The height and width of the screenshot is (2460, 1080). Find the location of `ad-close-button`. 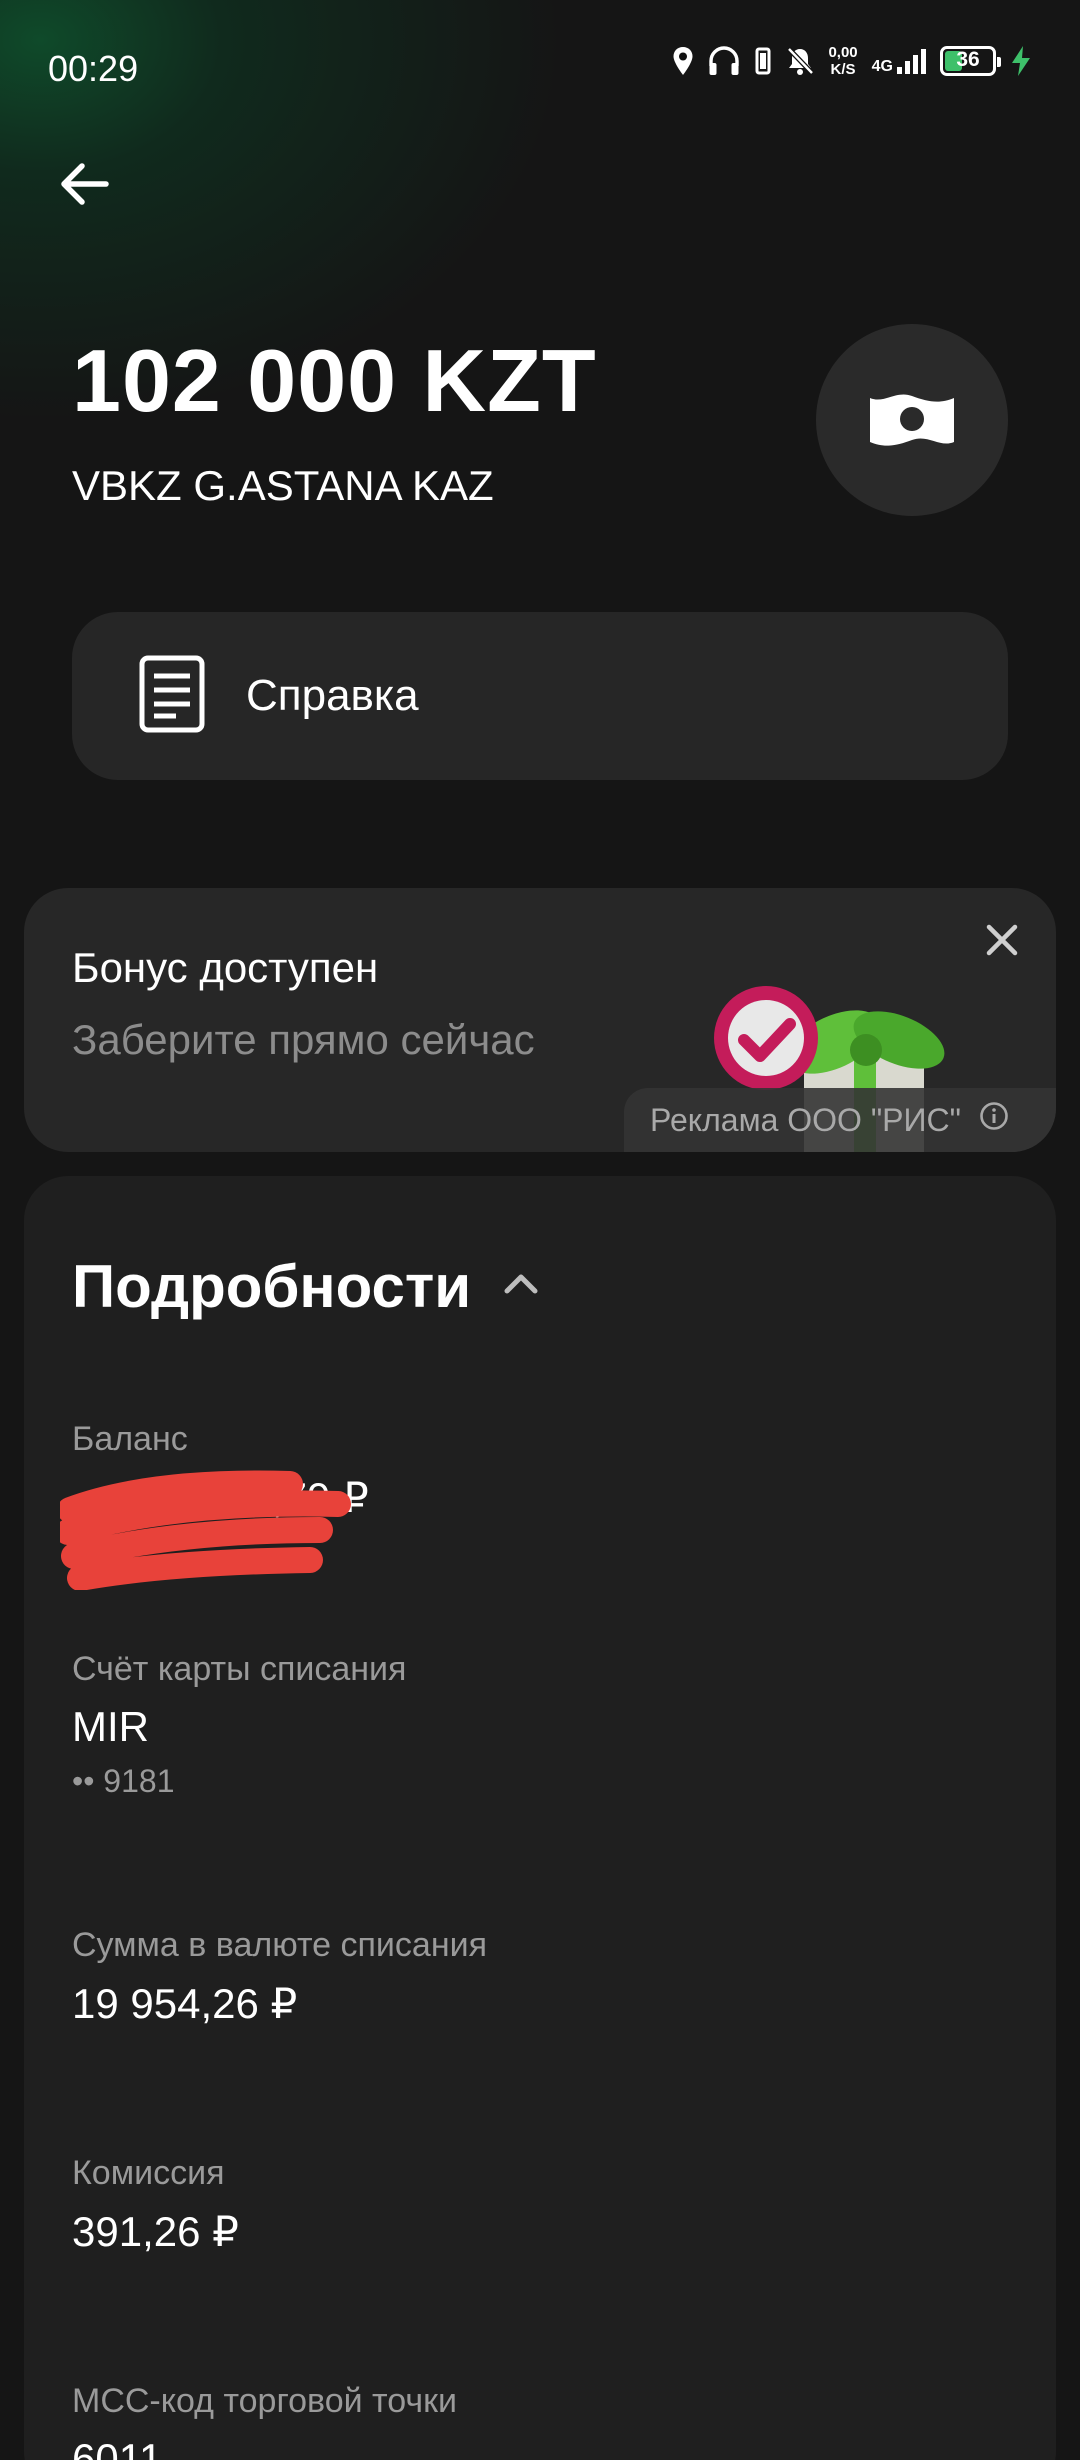

ad-close-button is located at coordinates (1002, 942).